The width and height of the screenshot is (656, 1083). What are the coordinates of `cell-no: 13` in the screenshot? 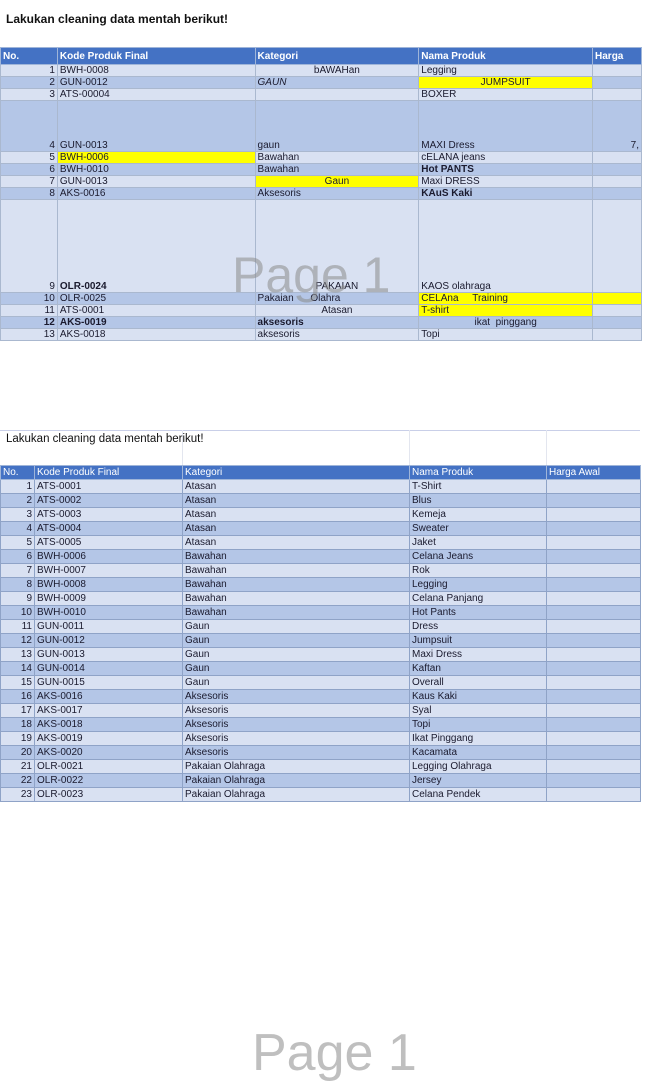 It's located at (29, 334).